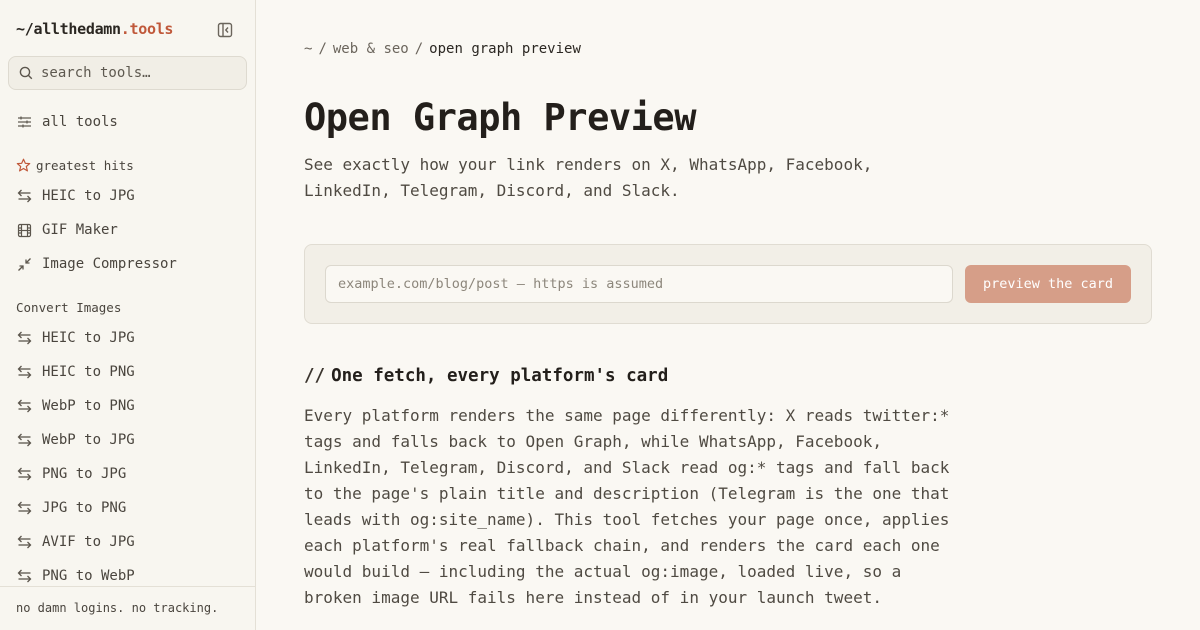 This screenshot has height=630, width=1200. I want to click on breadcrumb-root: ~, so click(308, 49).